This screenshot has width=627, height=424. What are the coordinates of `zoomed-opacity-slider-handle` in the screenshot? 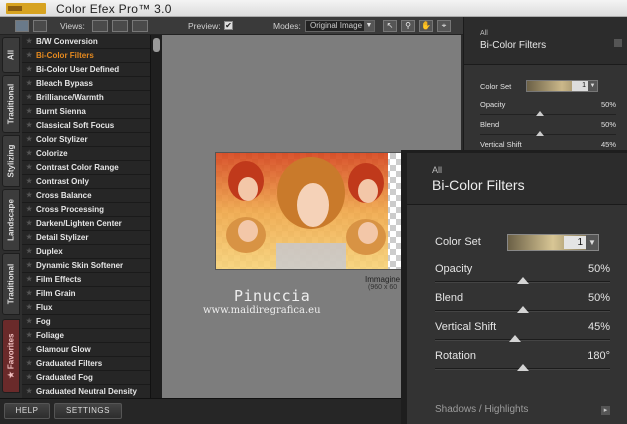 It's located at (523, 280).